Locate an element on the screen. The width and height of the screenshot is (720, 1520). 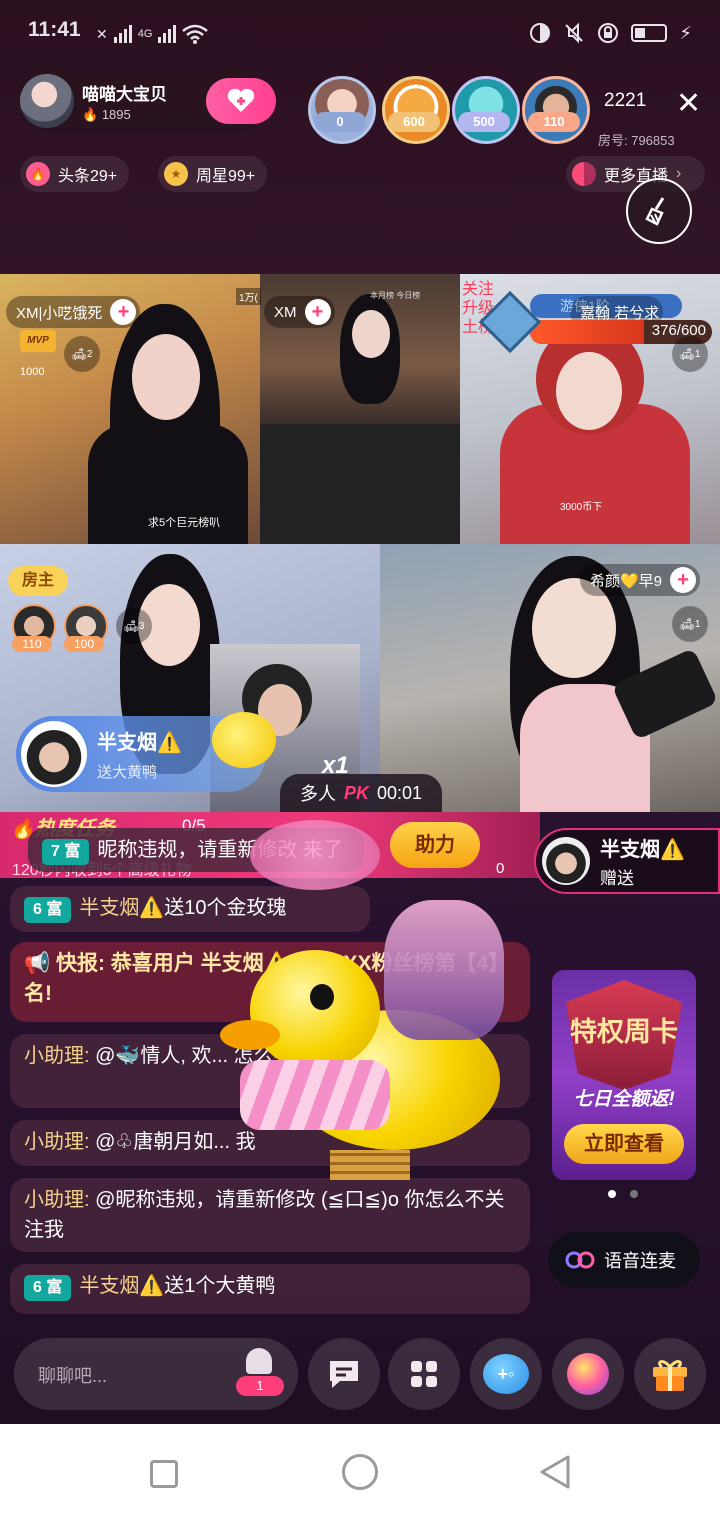
chat-message-5: 小助理: @昵称违规，请重新修改 (≦口≦)o 你怎么不关注我 is located at coordinates (270, 1215).